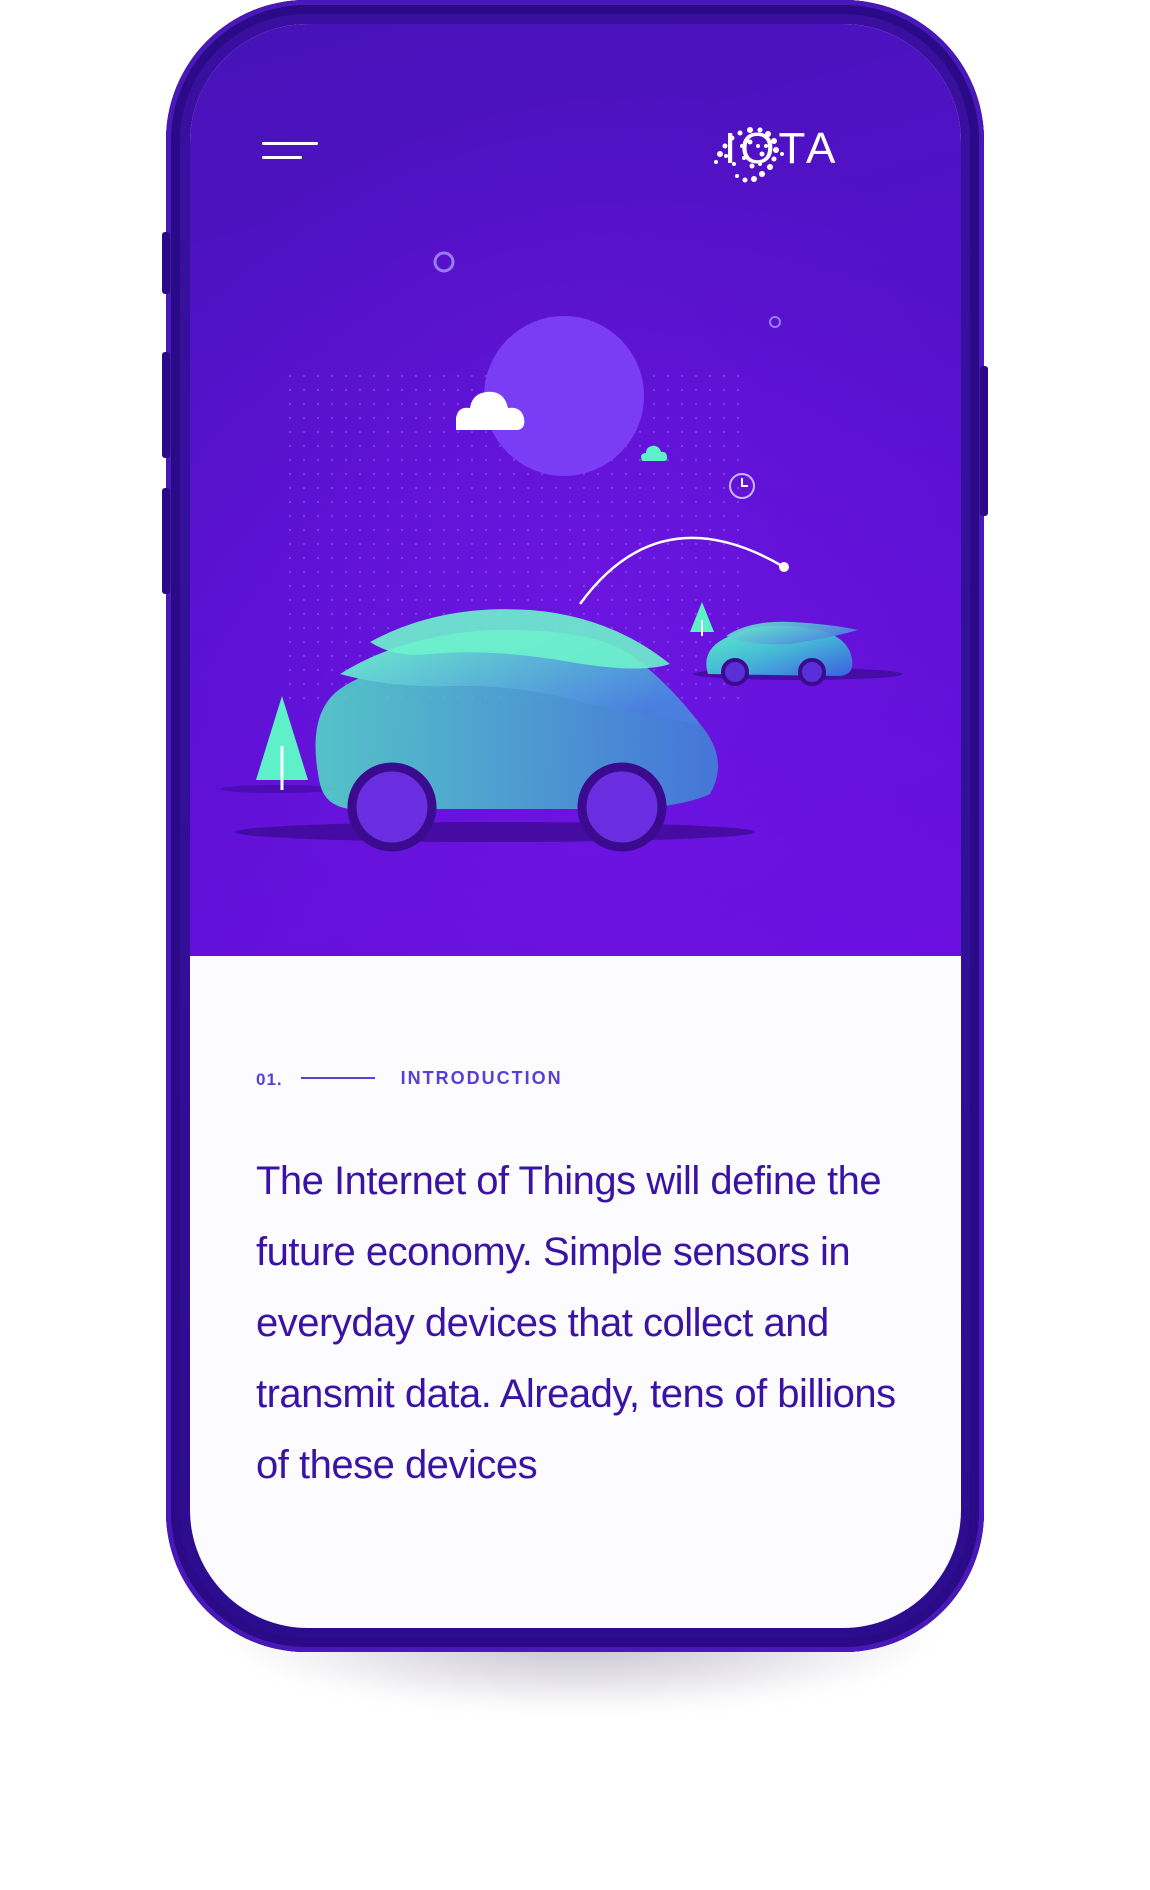  Describe the element at coordinates (481, 1077) in the screenshot. I see `section-label: INTRODUCTION` at that location.